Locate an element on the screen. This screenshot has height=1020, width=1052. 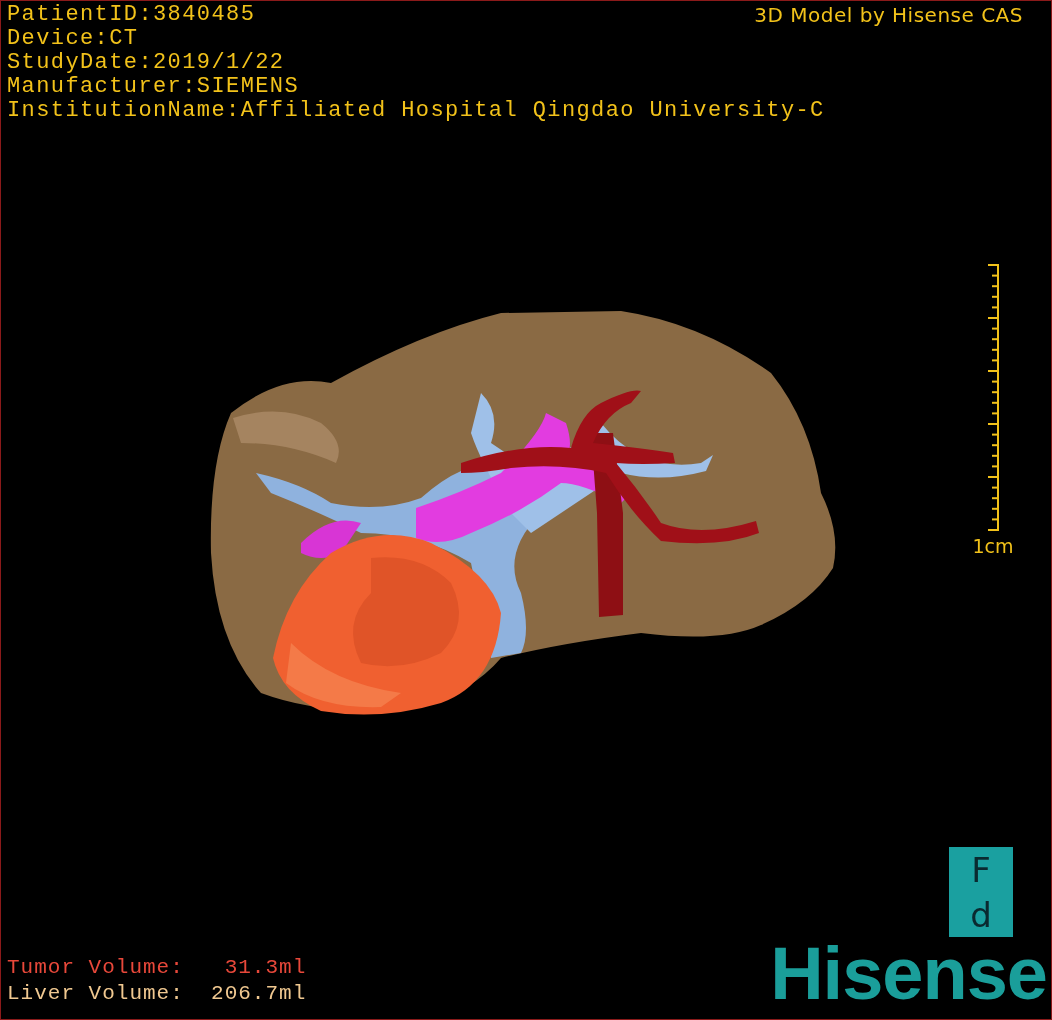
study-info-text: Device:CT is located at coordinates (73, 39).